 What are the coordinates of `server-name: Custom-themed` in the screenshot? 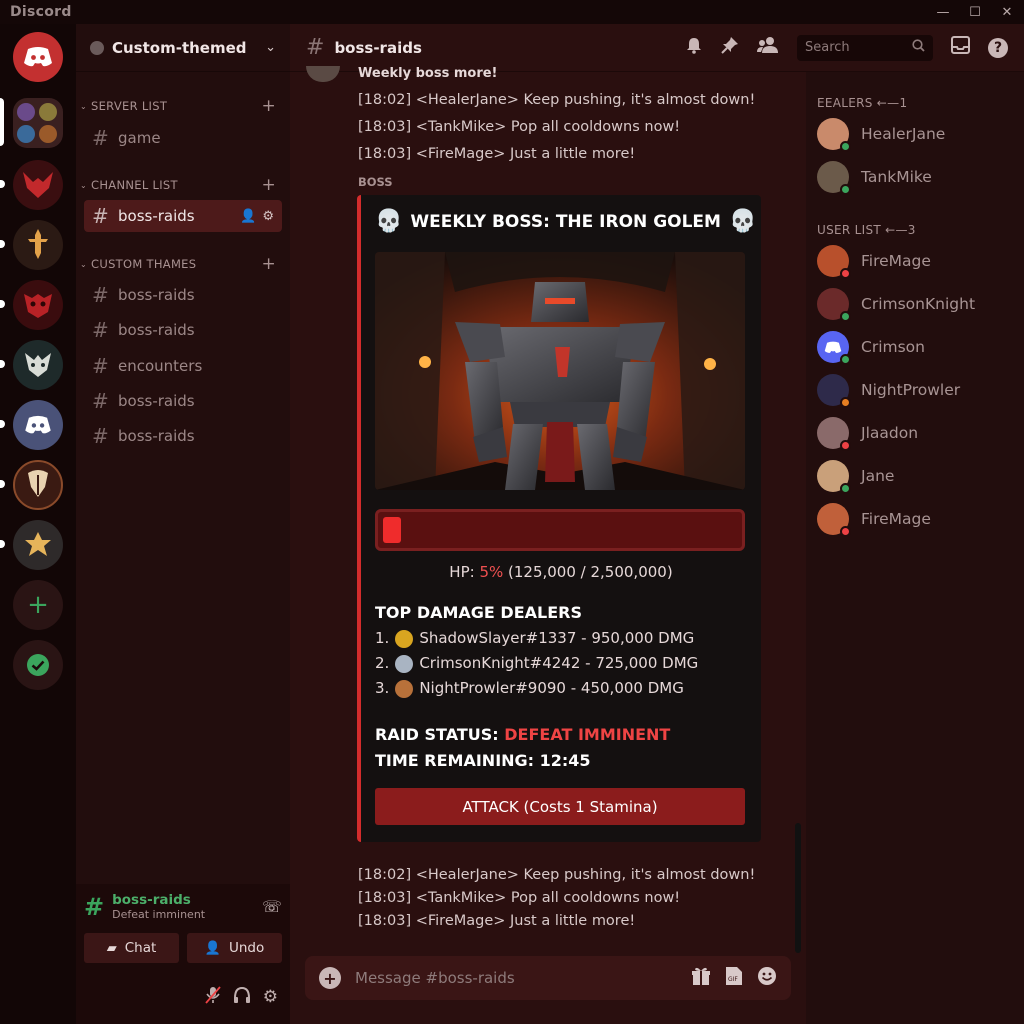 It's located at (179, 47).